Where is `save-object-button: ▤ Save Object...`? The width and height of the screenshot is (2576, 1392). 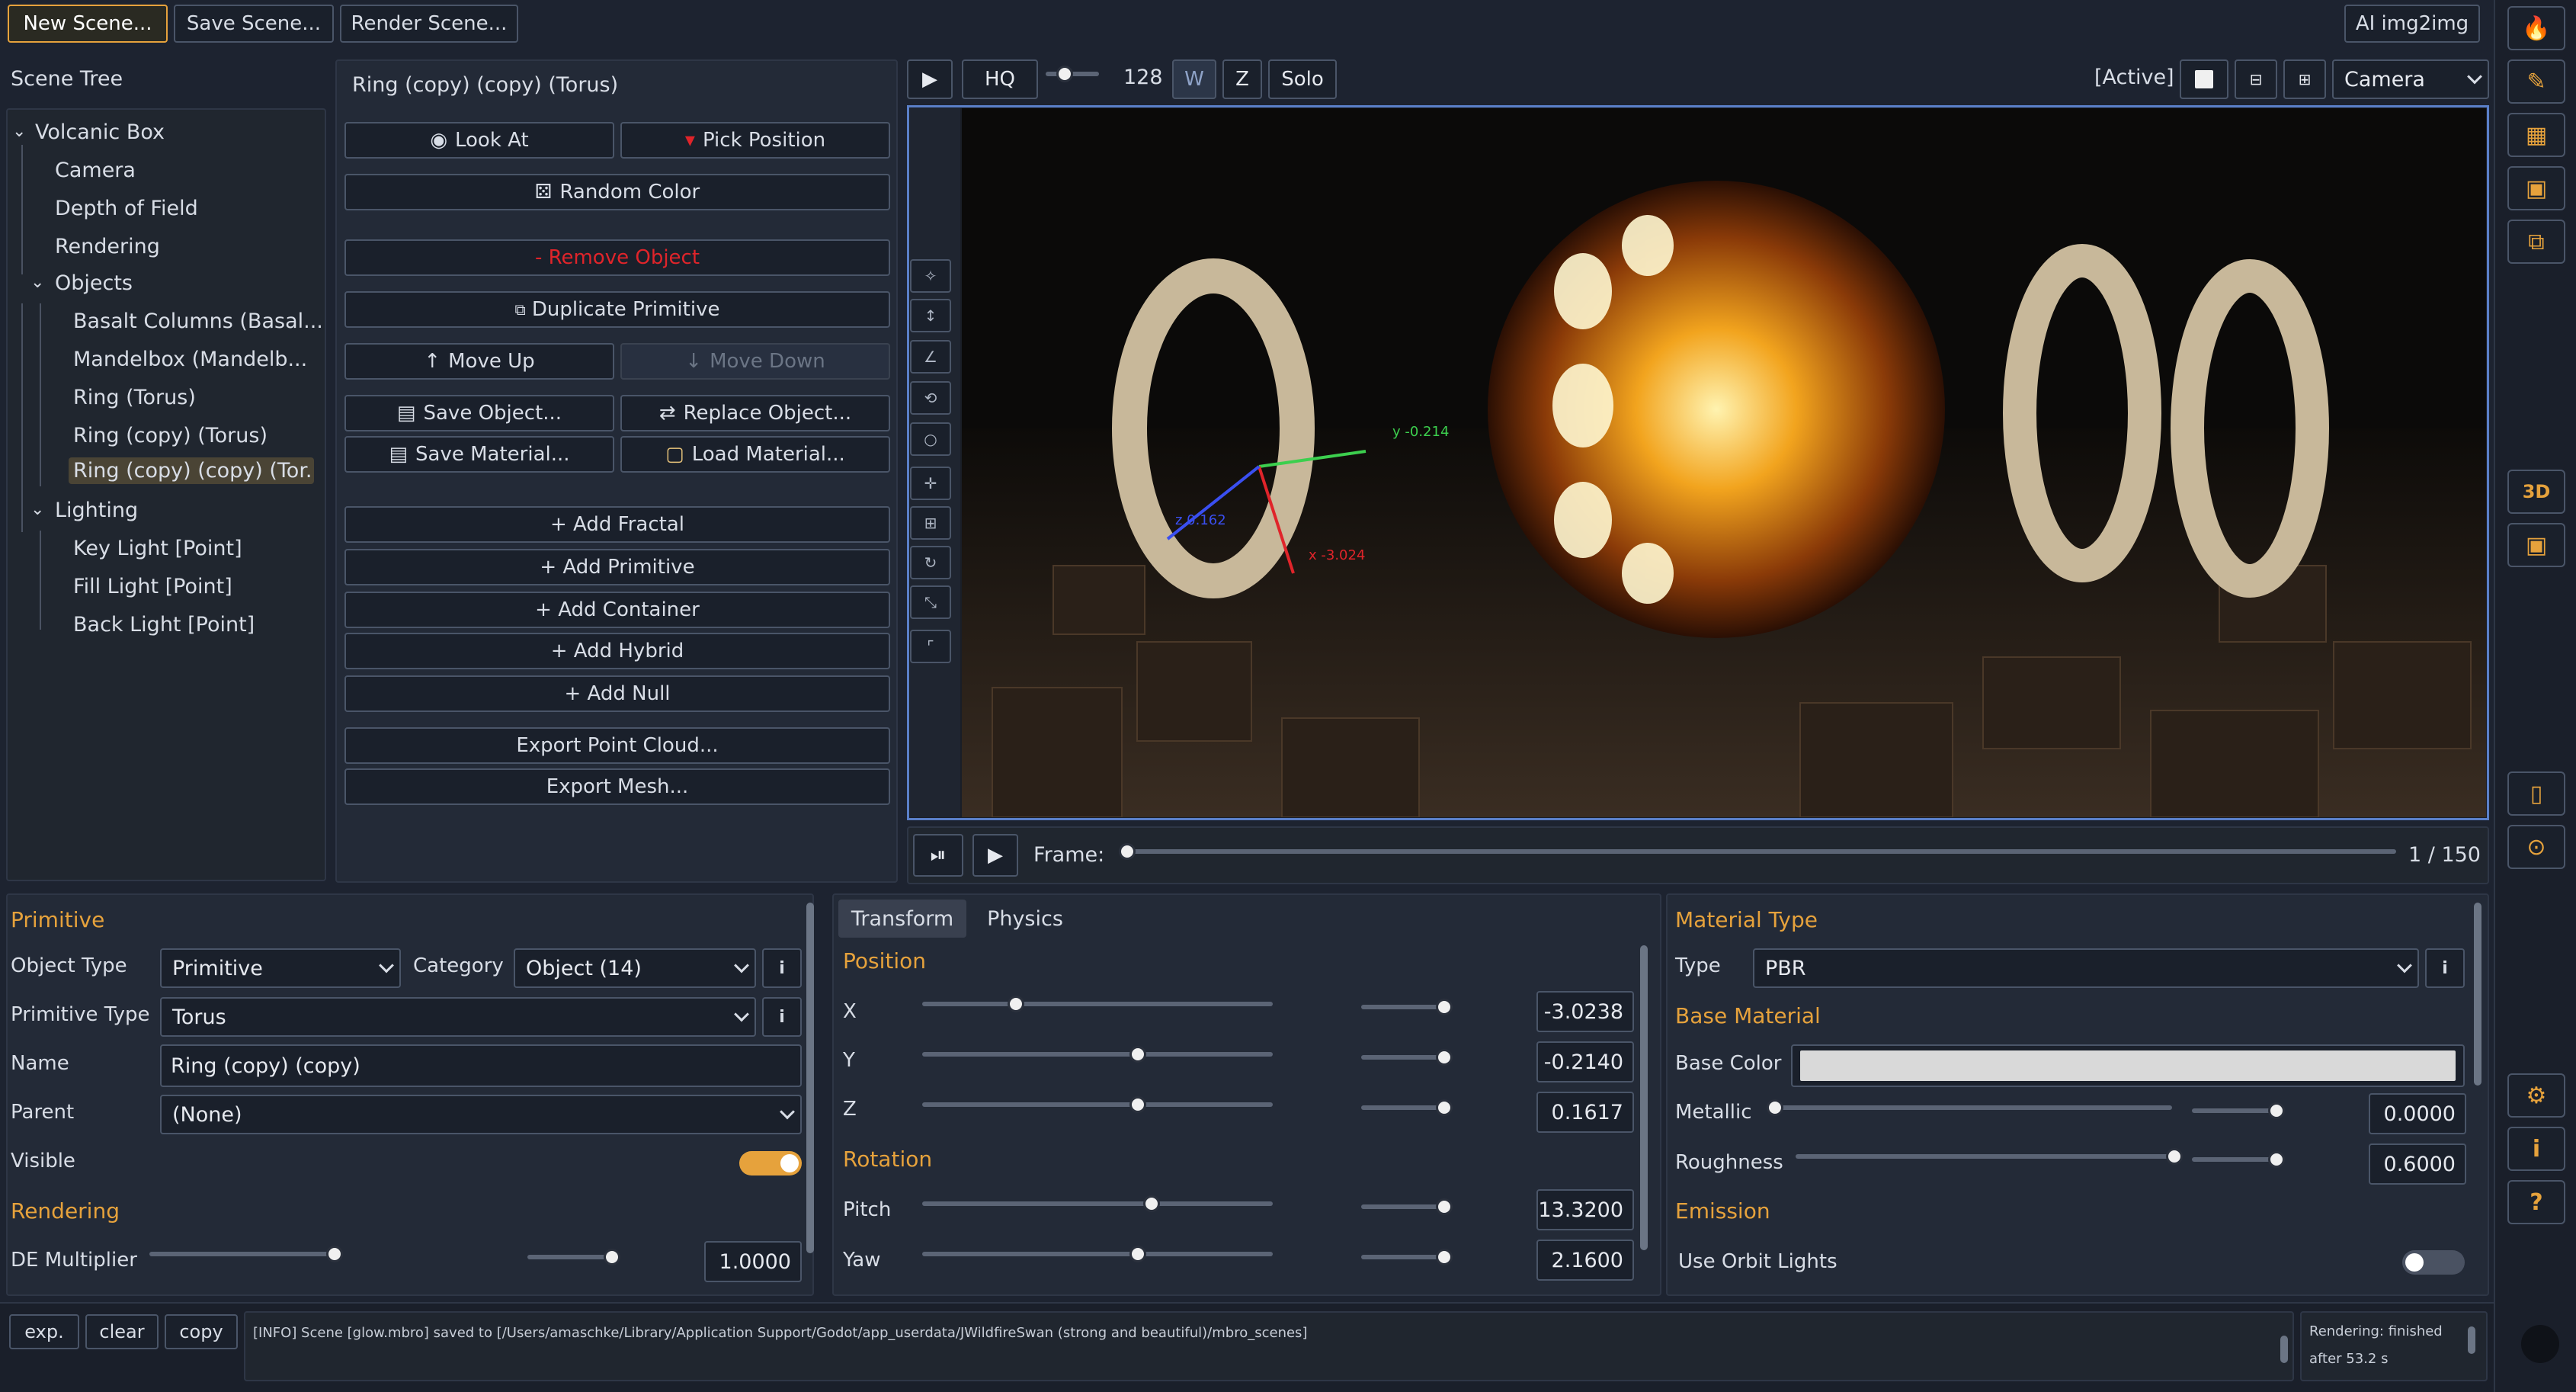 save-object-button: ▤ Save Object... is located at coordinates (479, 413).